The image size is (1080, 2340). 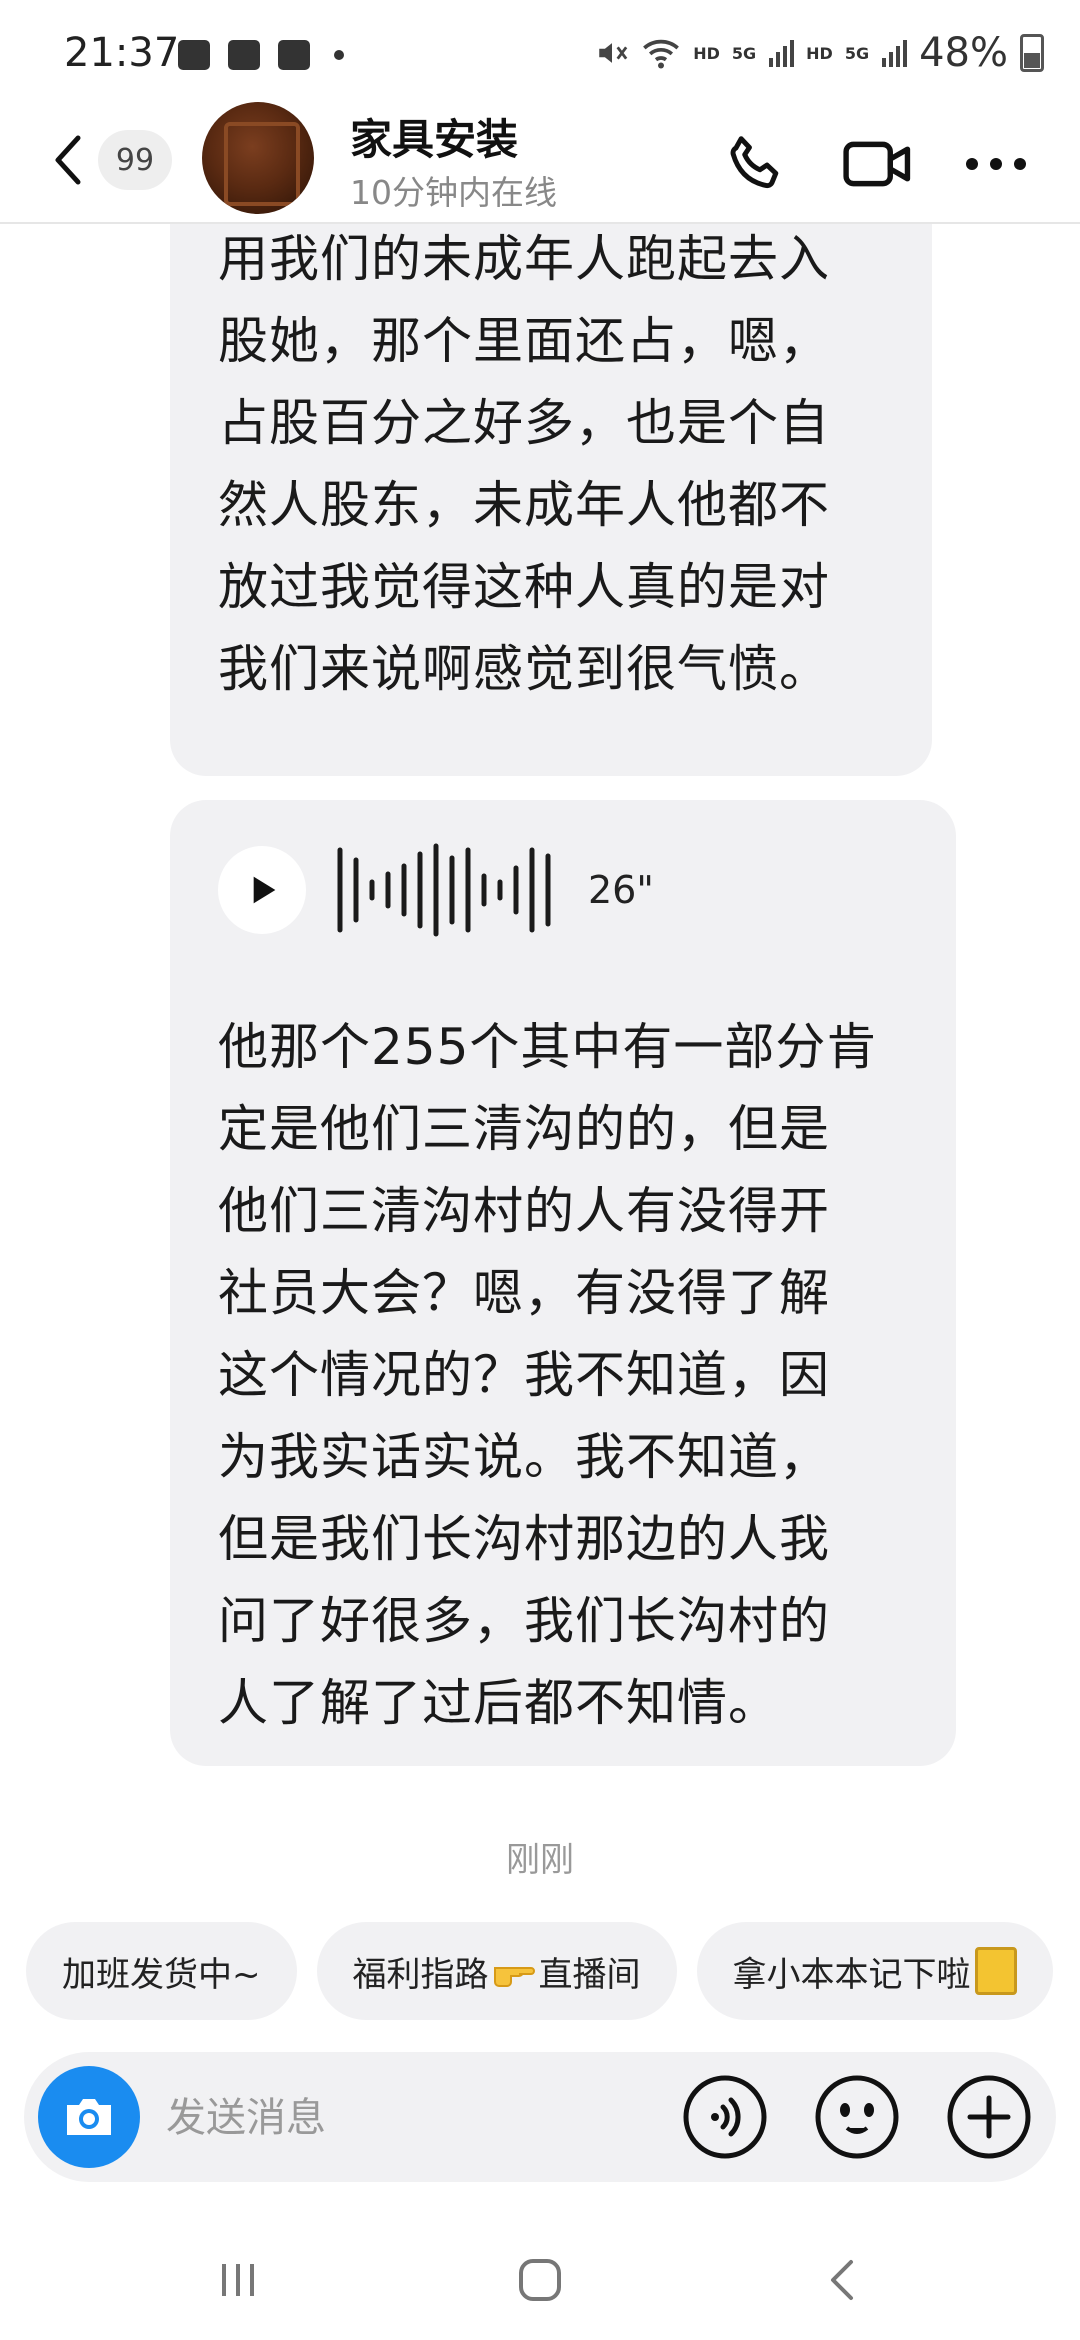 I want to click on voice-call-button, so click(x=756, y=164).